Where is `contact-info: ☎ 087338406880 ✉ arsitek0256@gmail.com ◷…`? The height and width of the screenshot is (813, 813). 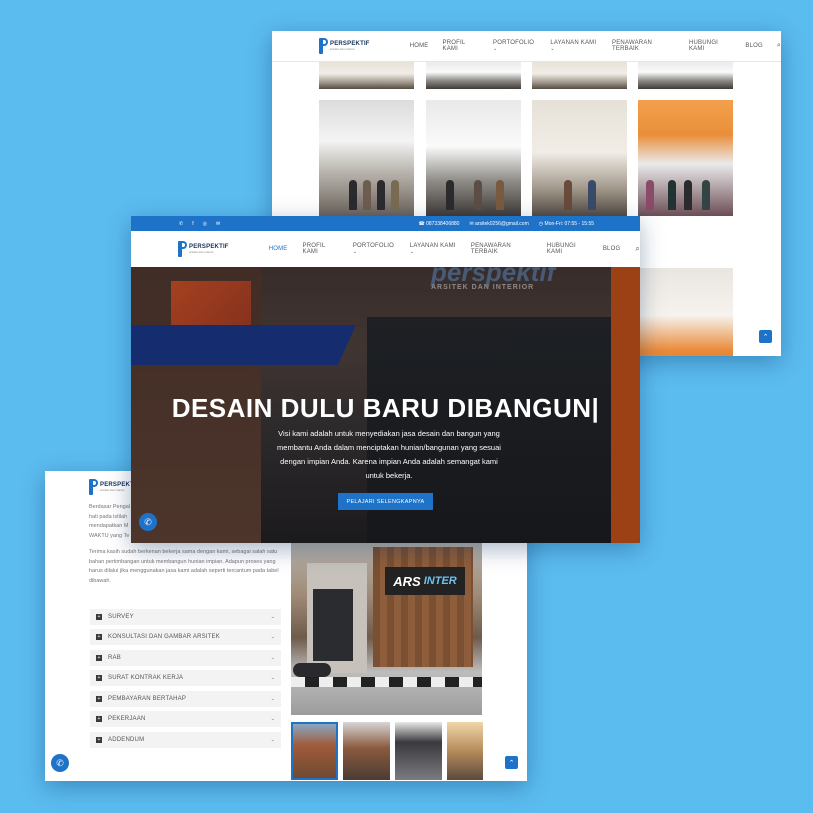
contact-info: ☎ 087338406880 ✉ arsitek0256@gmail.com ◷… is located at coordinates (506, 224).